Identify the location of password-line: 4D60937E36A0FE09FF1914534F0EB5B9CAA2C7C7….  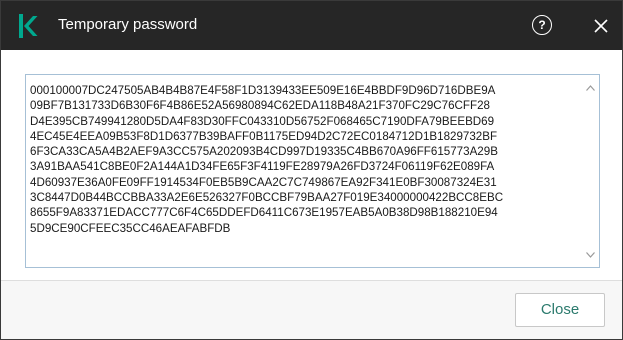
(306, 182).